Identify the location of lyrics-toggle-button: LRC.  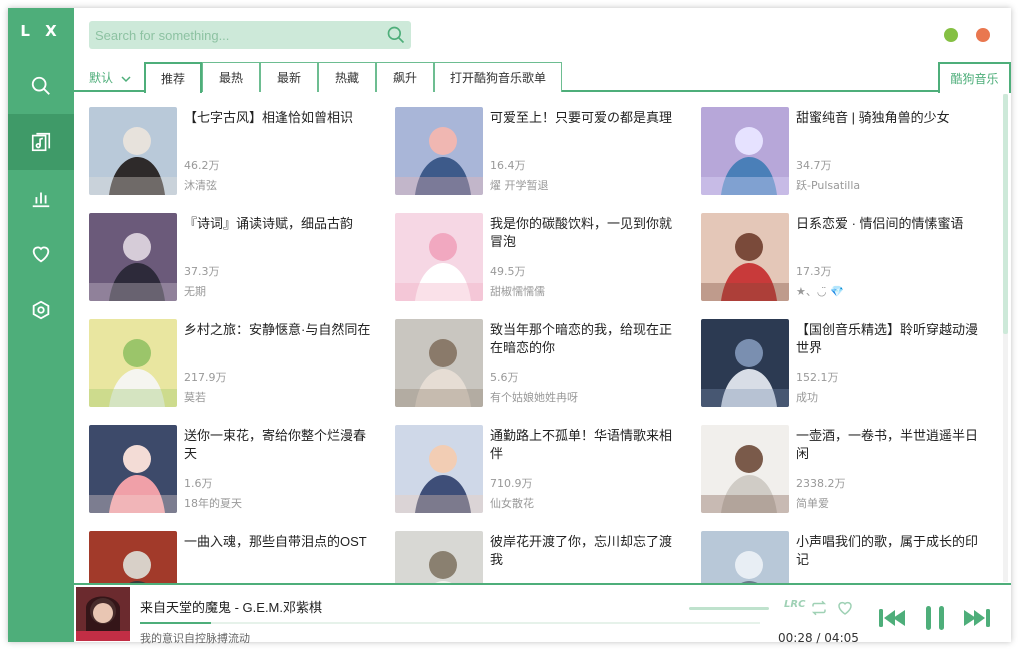
(795, 608).